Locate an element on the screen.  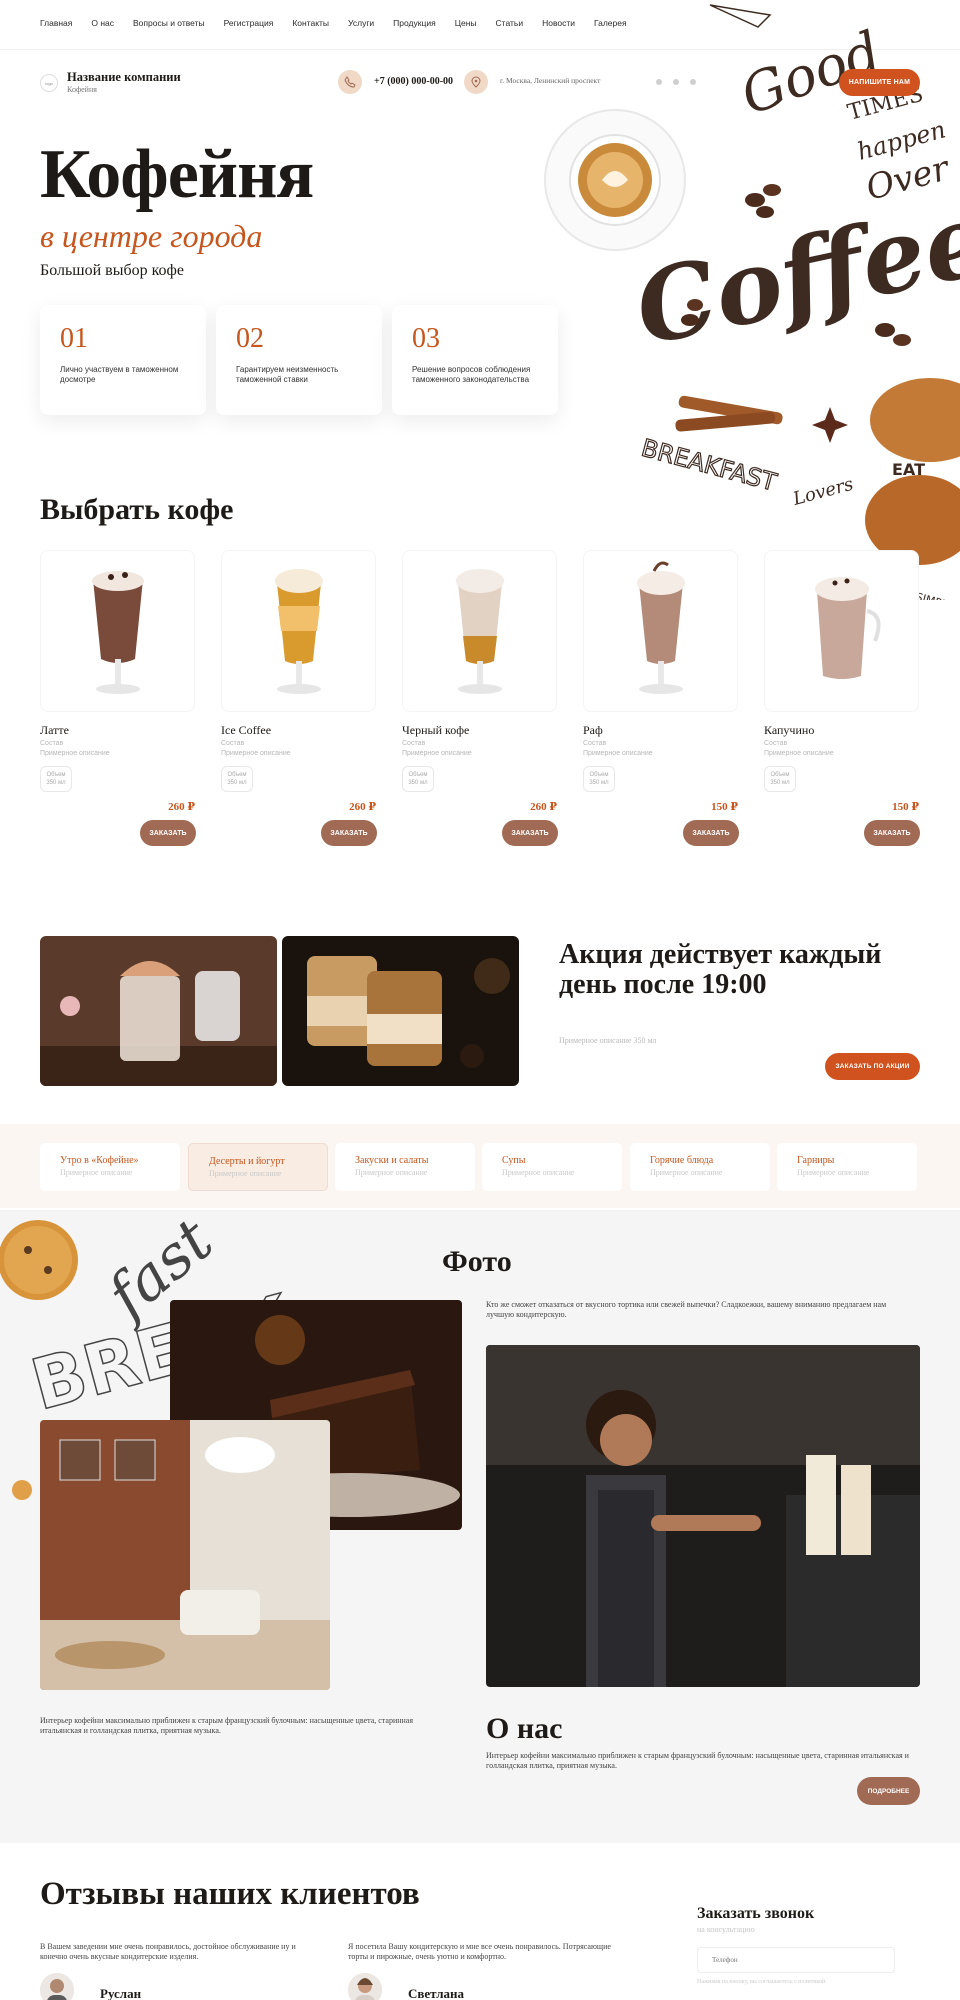
coffee-image-latte is located at coordinates (117, 631).